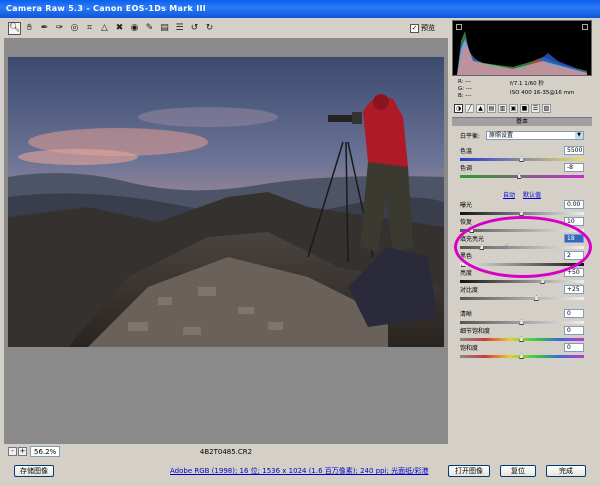  I want to click on preview-checkbox: ✓ 预览, so click(422, 28).